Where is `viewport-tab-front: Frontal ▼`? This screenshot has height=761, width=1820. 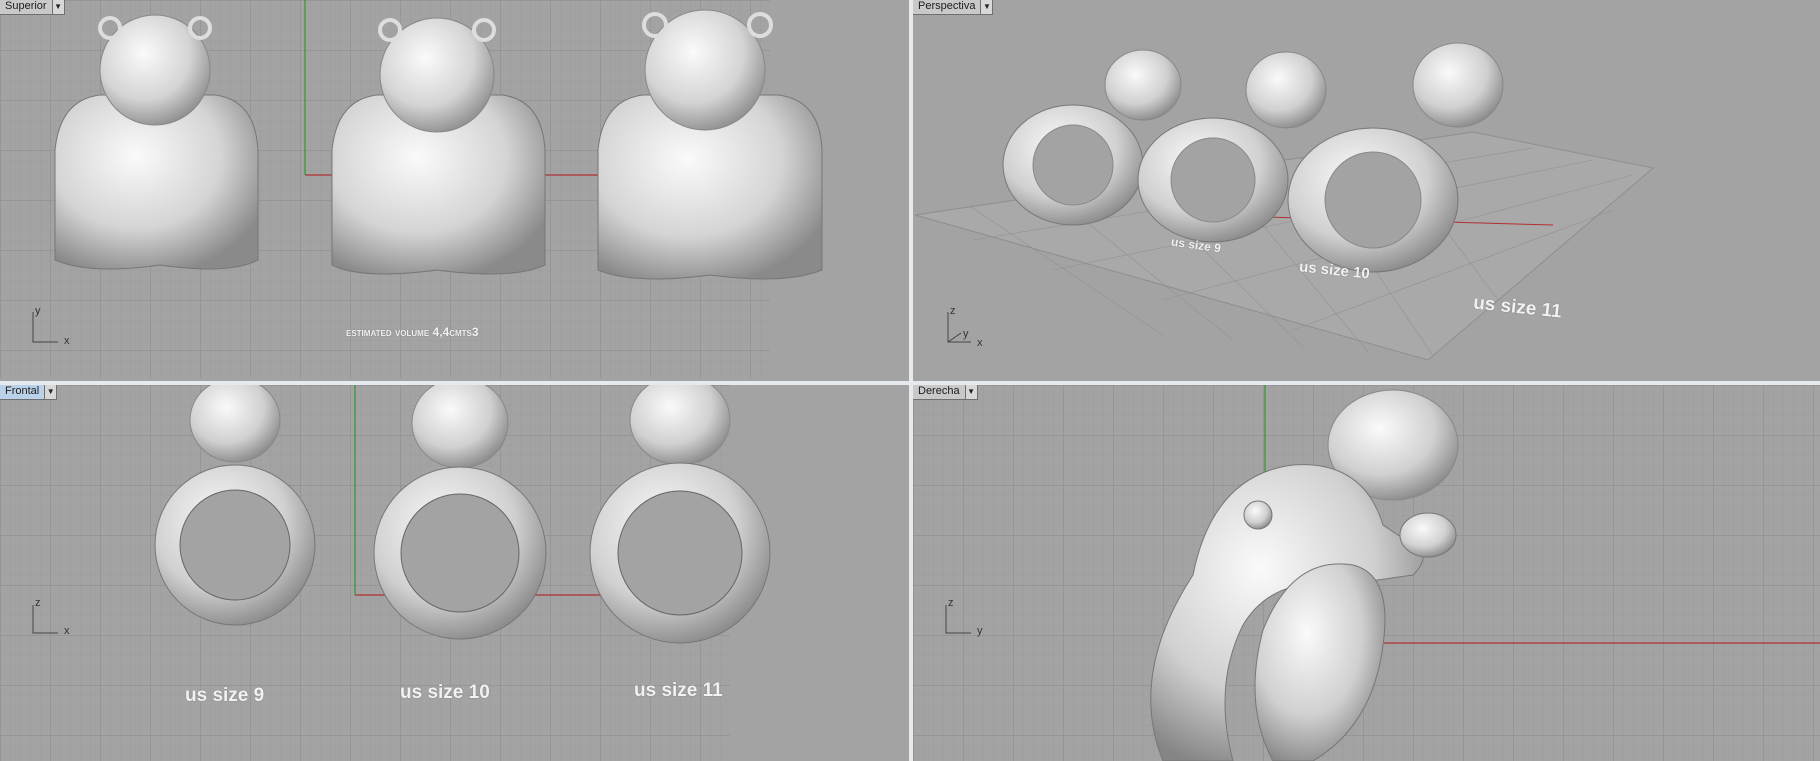
viewport-tab-front: Frontal ▼ is located at coordinates (29, 392).